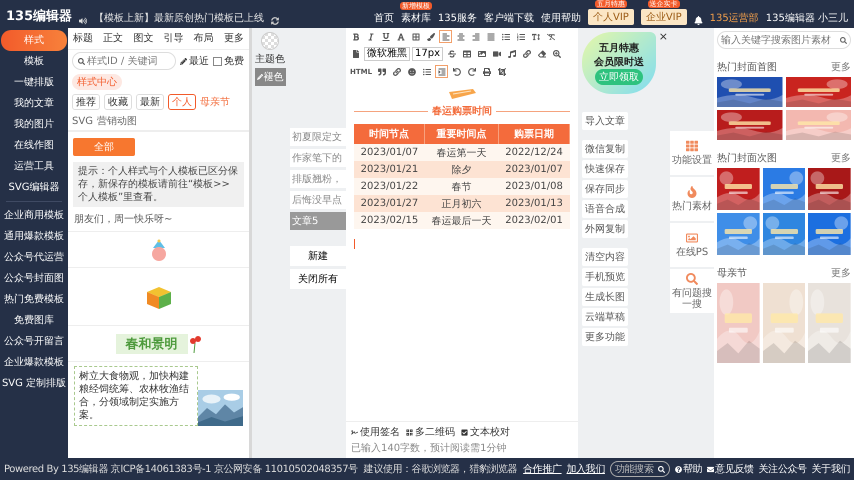 The height and width of the screenshot is (480, 854). What do you see at coordinates (542, 469) in the screenshot?
I see `footer-link: 合作推广` at bounding box center [542, 469].